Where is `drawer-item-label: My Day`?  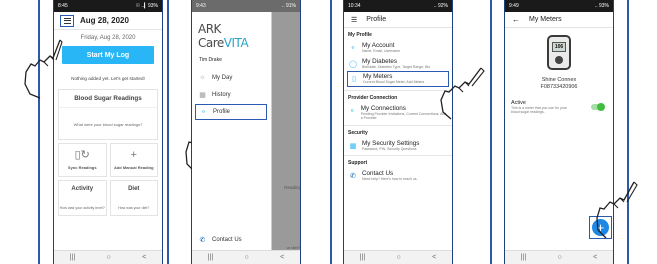
drawer-item-label: My Day is located at coordinates (222, 77).